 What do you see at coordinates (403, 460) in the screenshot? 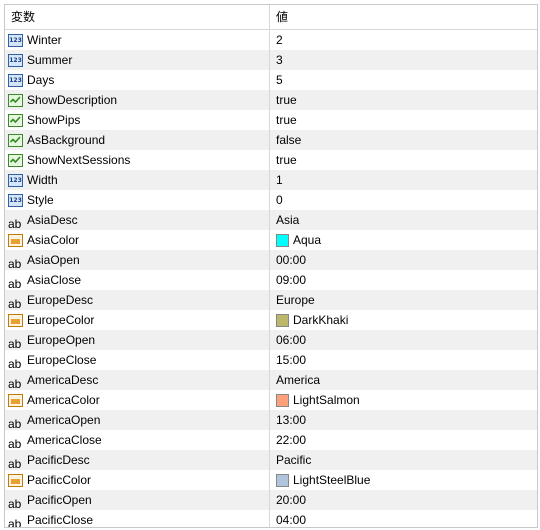
I see `value-cell: Pacific` at bounding box center [403, 460].